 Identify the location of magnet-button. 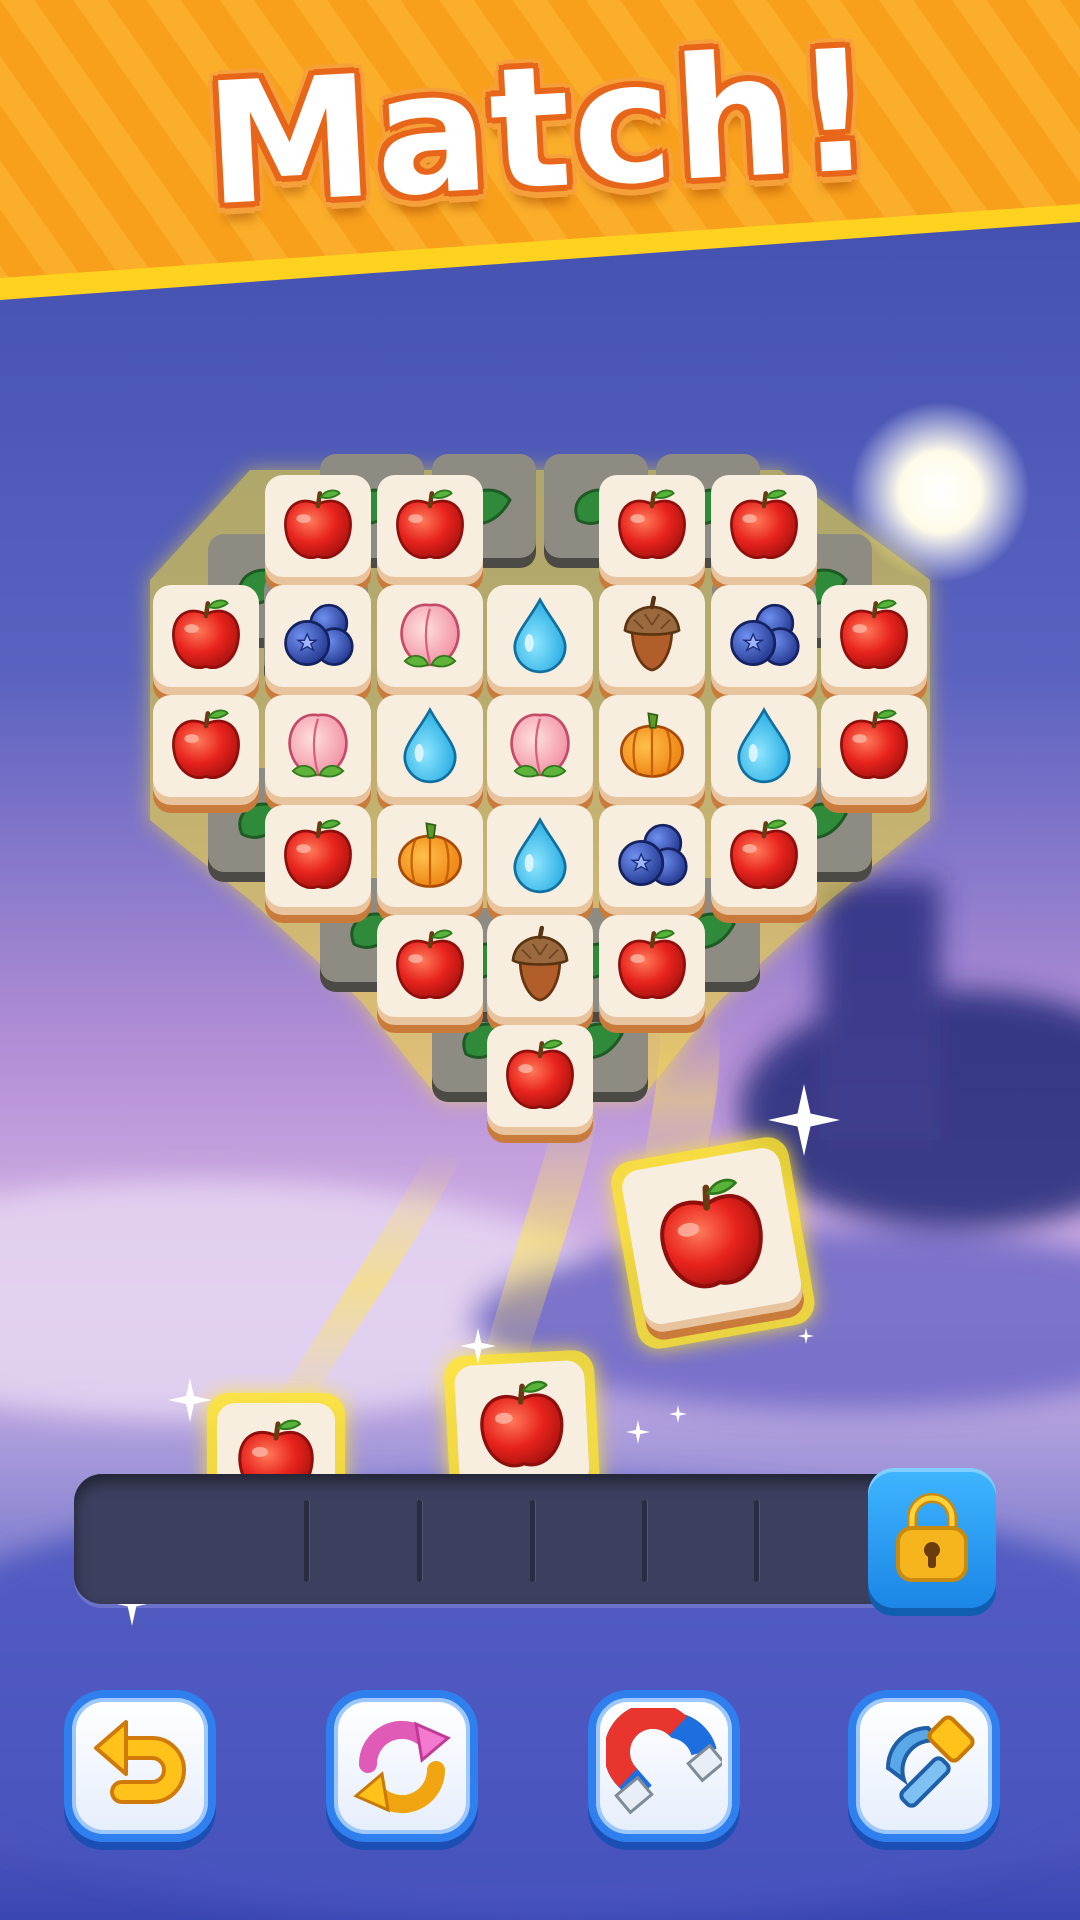
(664, 1766).